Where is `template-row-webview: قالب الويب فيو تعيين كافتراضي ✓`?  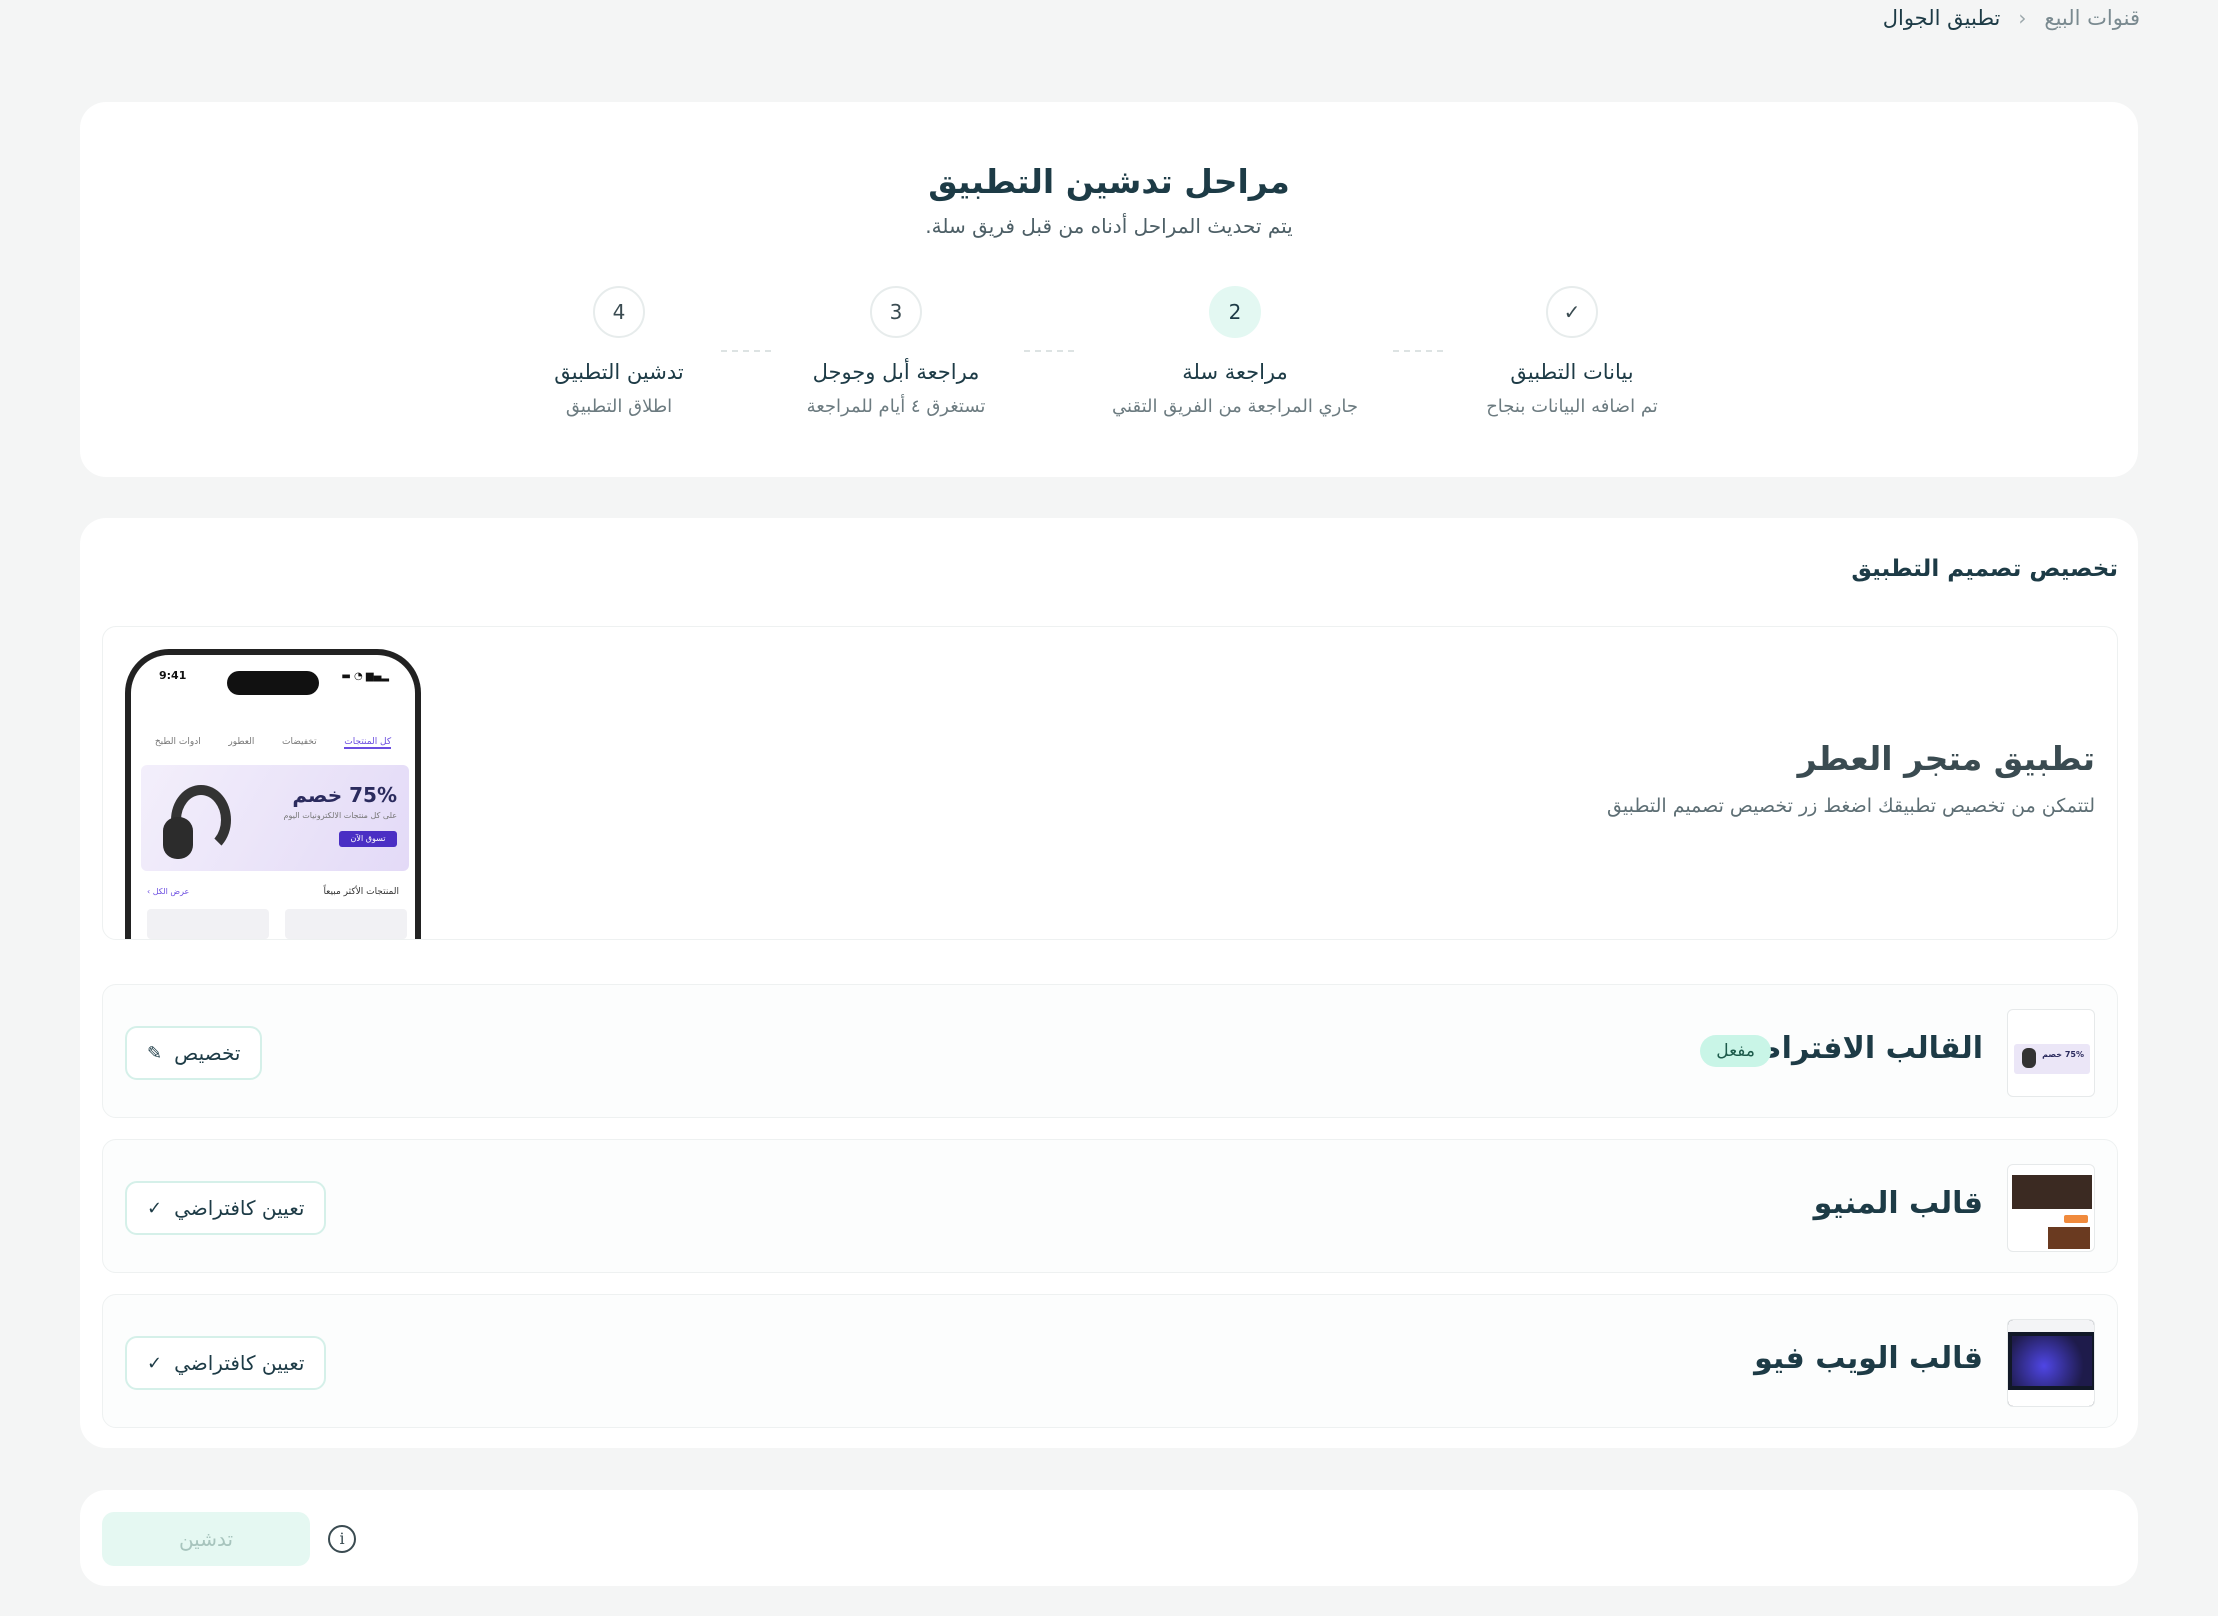
template-row-webview: قالب الويب فيو تعيين كافتراضي ✓ is located at coordinates (1110, 1361).